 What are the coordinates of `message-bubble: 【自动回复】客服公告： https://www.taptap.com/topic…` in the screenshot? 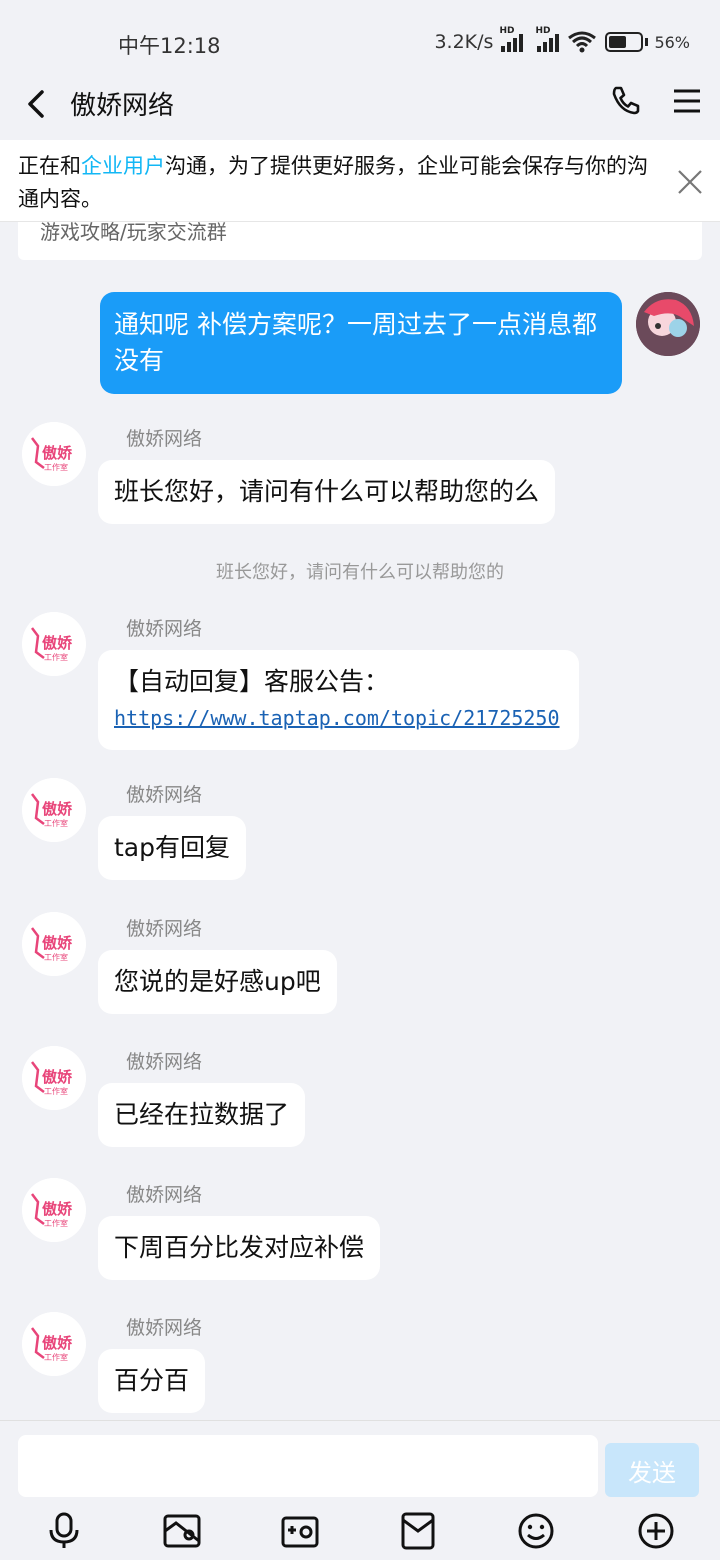 It's located at (338, 700).